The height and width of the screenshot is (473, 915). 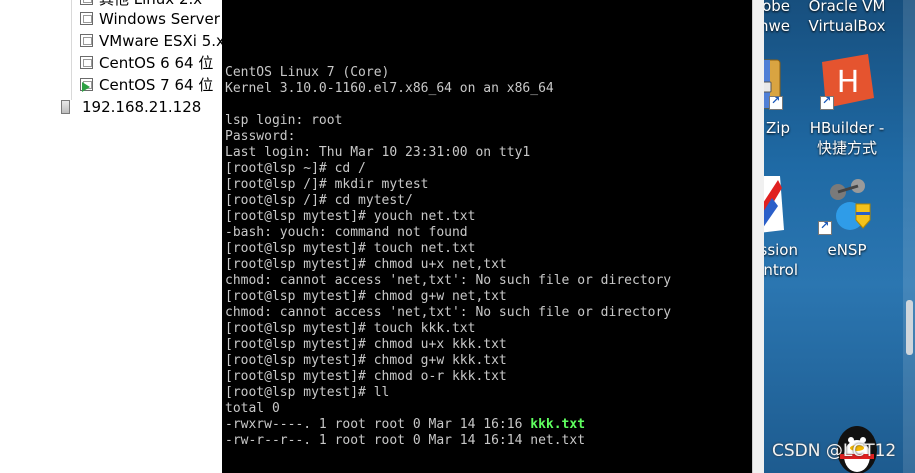 I want to click on desktop-icon-label: ntrol, so click(x=781, y=270).